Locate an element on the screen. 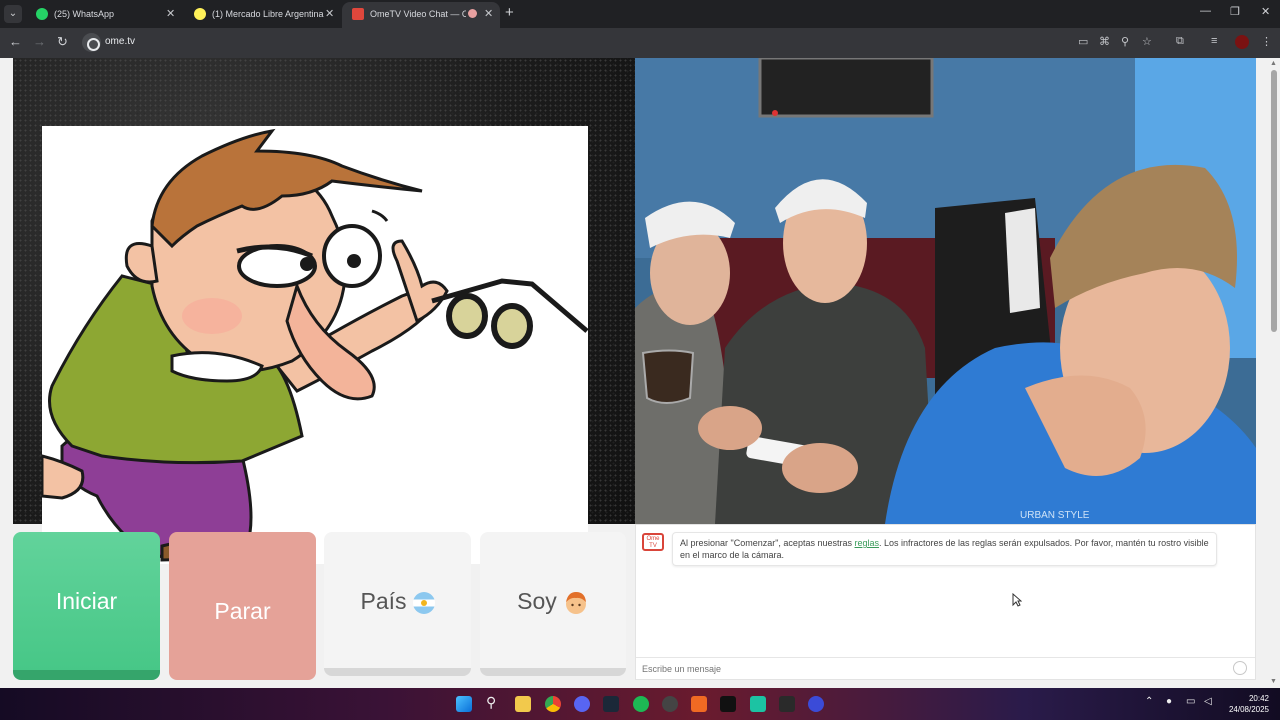 The image size is (1280, 720). tab-whatsapp: (25) WhatsApp ✕ is located at coordinates (105, 15).